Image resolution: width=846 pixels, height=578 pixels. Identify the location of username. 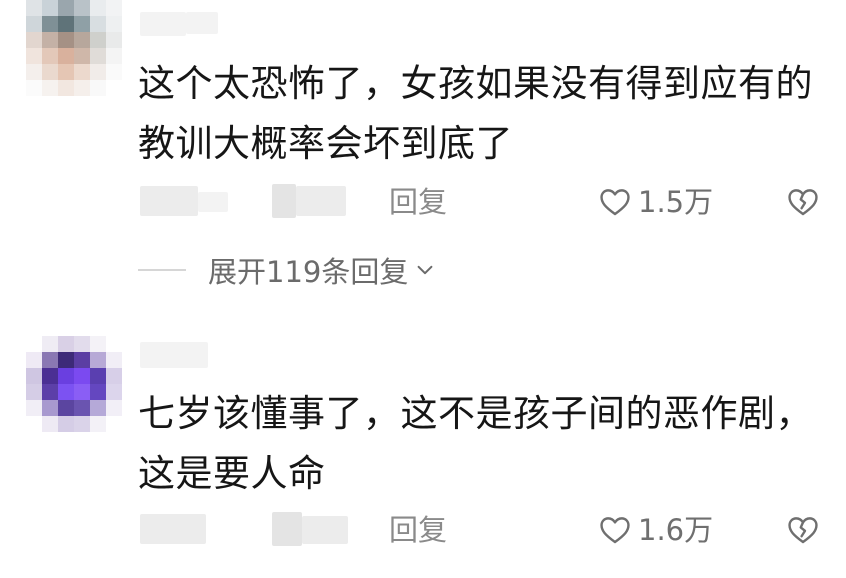
(174, 355).